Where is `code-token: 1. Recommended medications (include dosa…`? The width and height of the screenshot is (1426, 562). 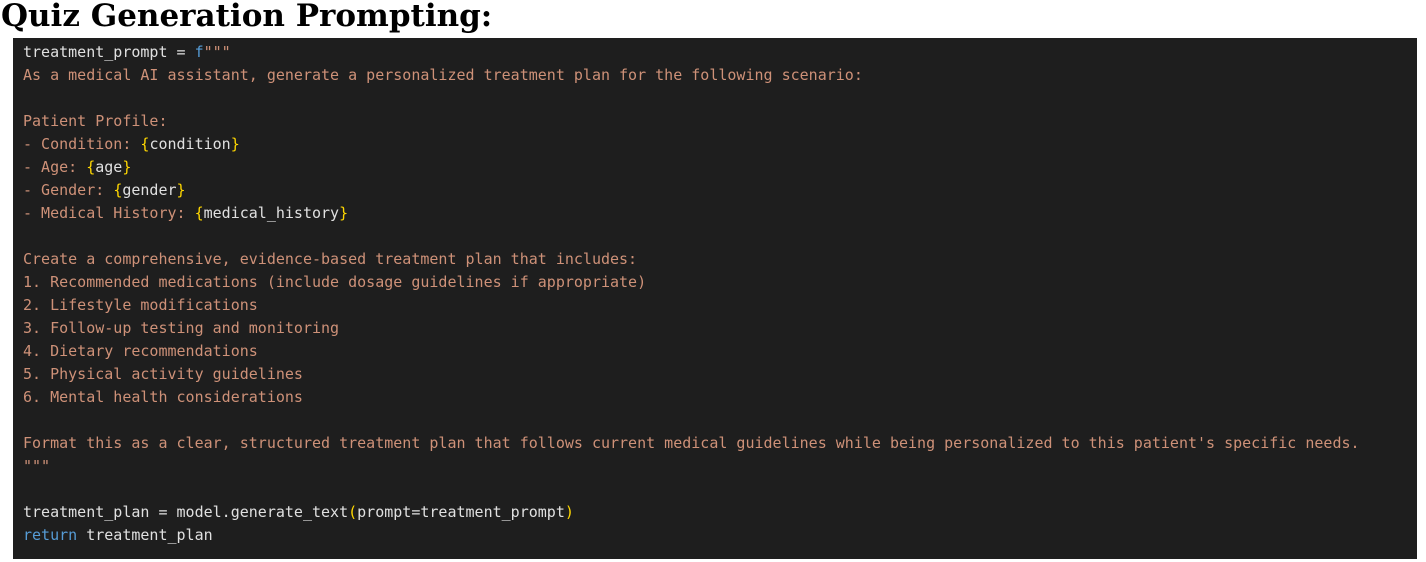 code-token: 1. Recommended medications (include dosa… is located at coordinates (335, 282).